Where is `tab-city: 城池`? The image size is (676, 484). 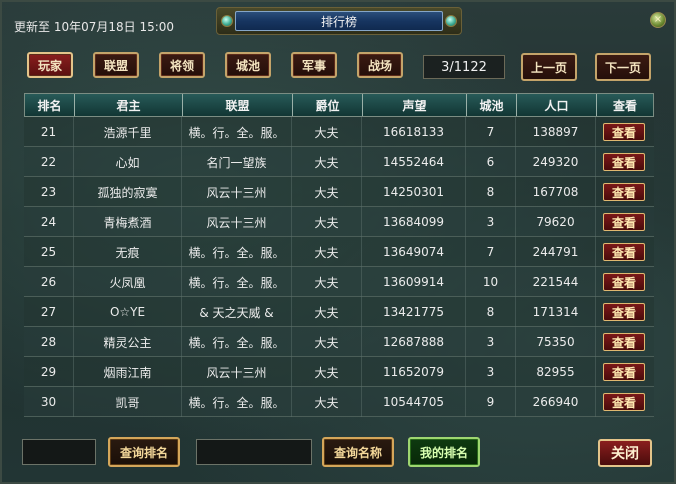 tab-city: 城池 is located at coordinates (248, 65).